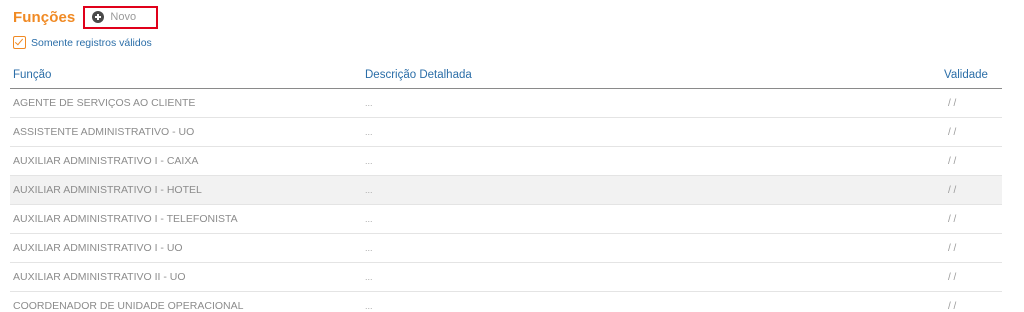  I want to click on cell-funcao: AUXILIAR ADMINISTRATIVO II - UO, so click(99, 277).